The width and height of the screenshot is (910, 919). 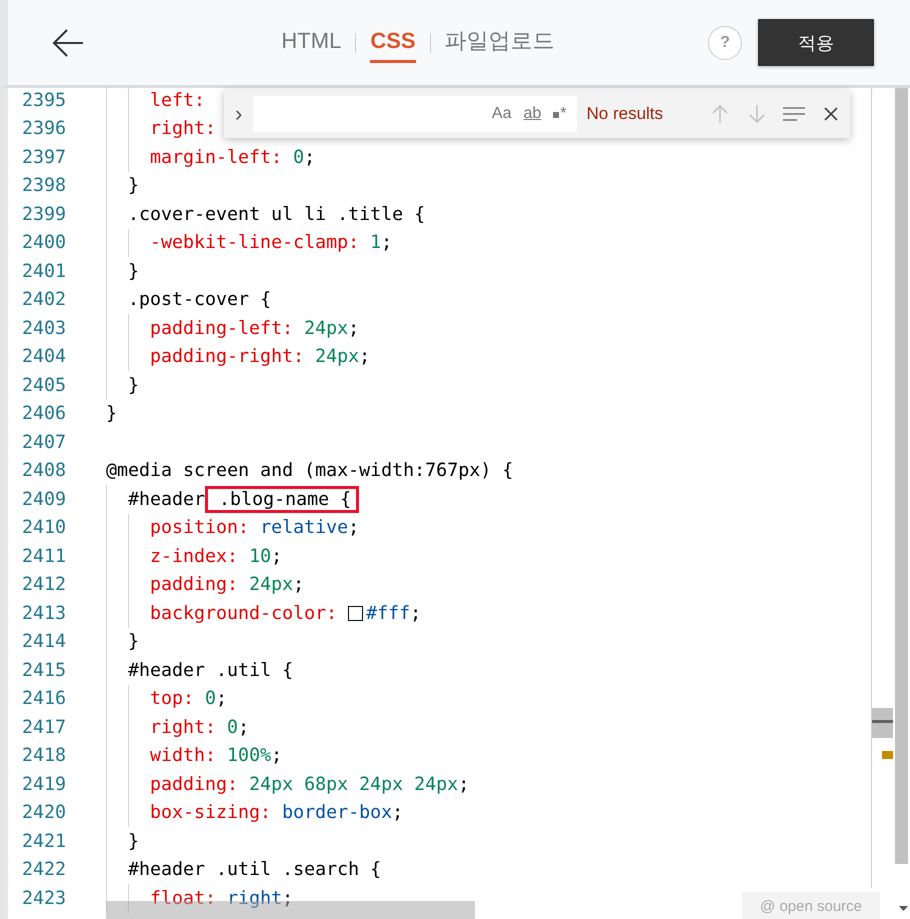 What do you see at coordinates (816, 42) in the screenshot?
I see `apply-button: 적용` at bounding box center [816, 42].